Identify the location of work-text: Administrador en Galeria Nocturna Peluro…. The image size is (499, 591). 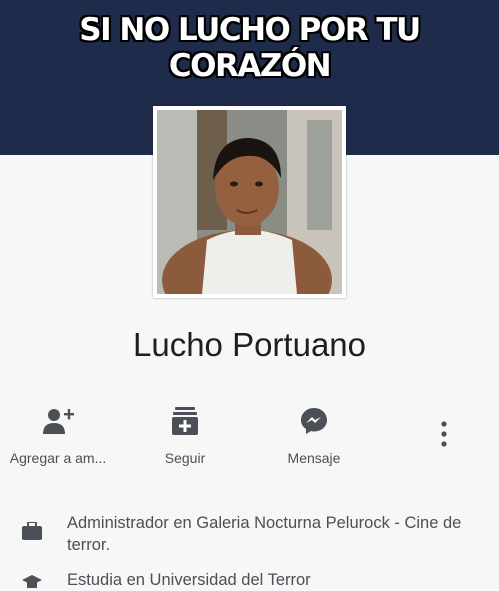
(264, 534).